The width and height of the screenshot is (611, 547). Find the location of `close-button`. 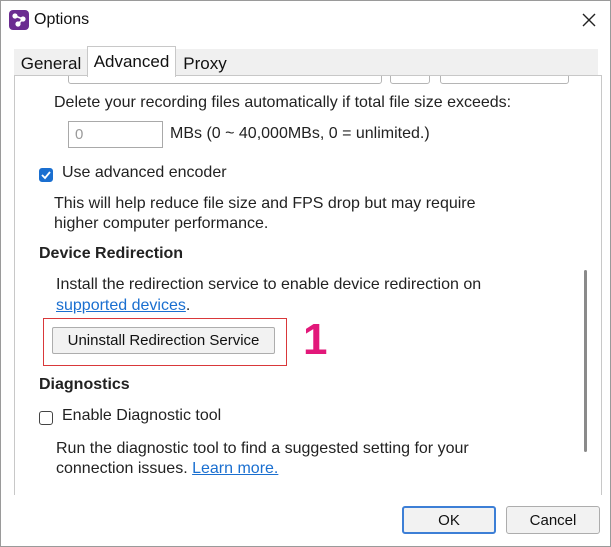

close-button is located at coordinates (589, 20).